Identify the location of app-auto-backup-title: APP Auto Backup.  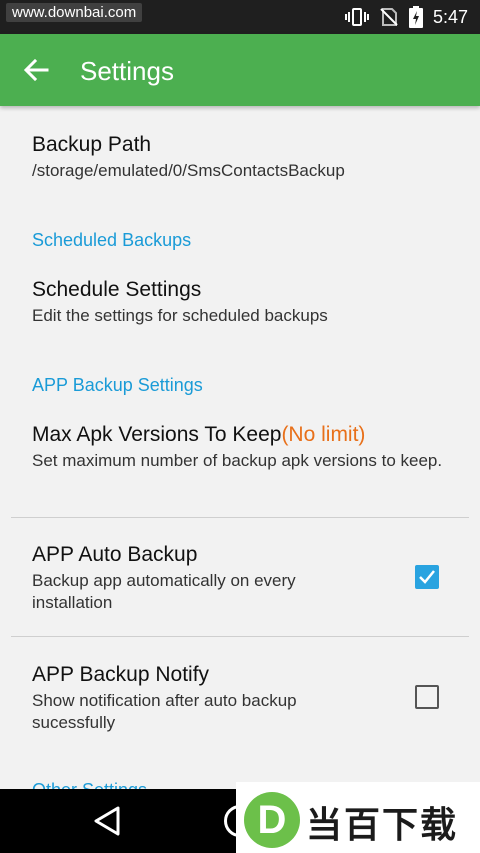
(115, 554).